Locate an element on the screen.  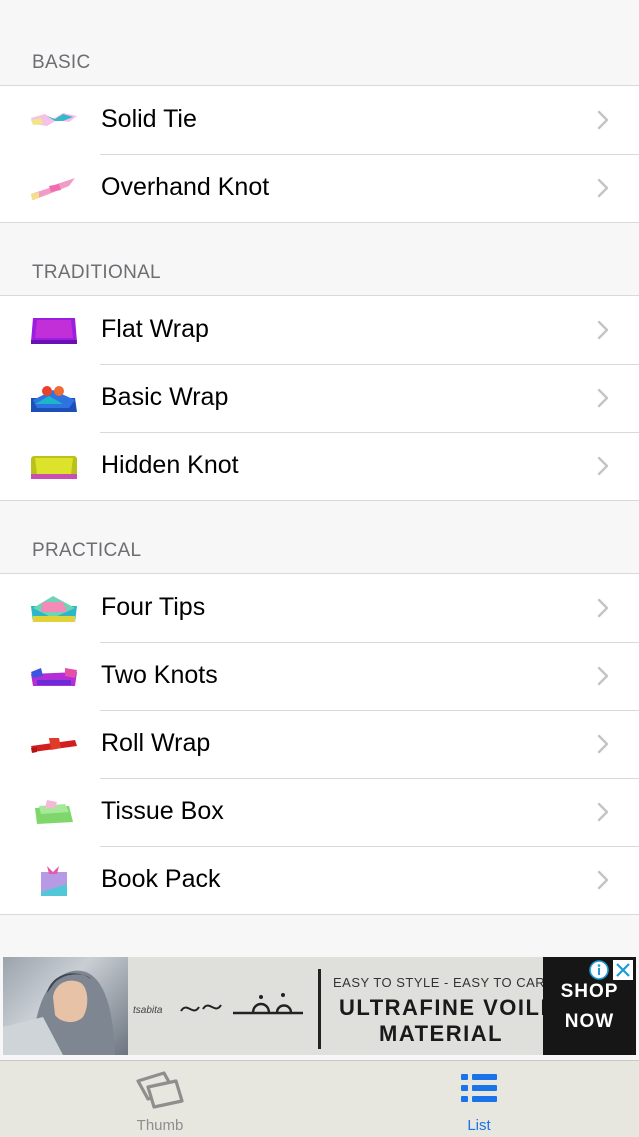
list-item-overhand-knot: Overhand Knot is located at coordinates (319, 188).